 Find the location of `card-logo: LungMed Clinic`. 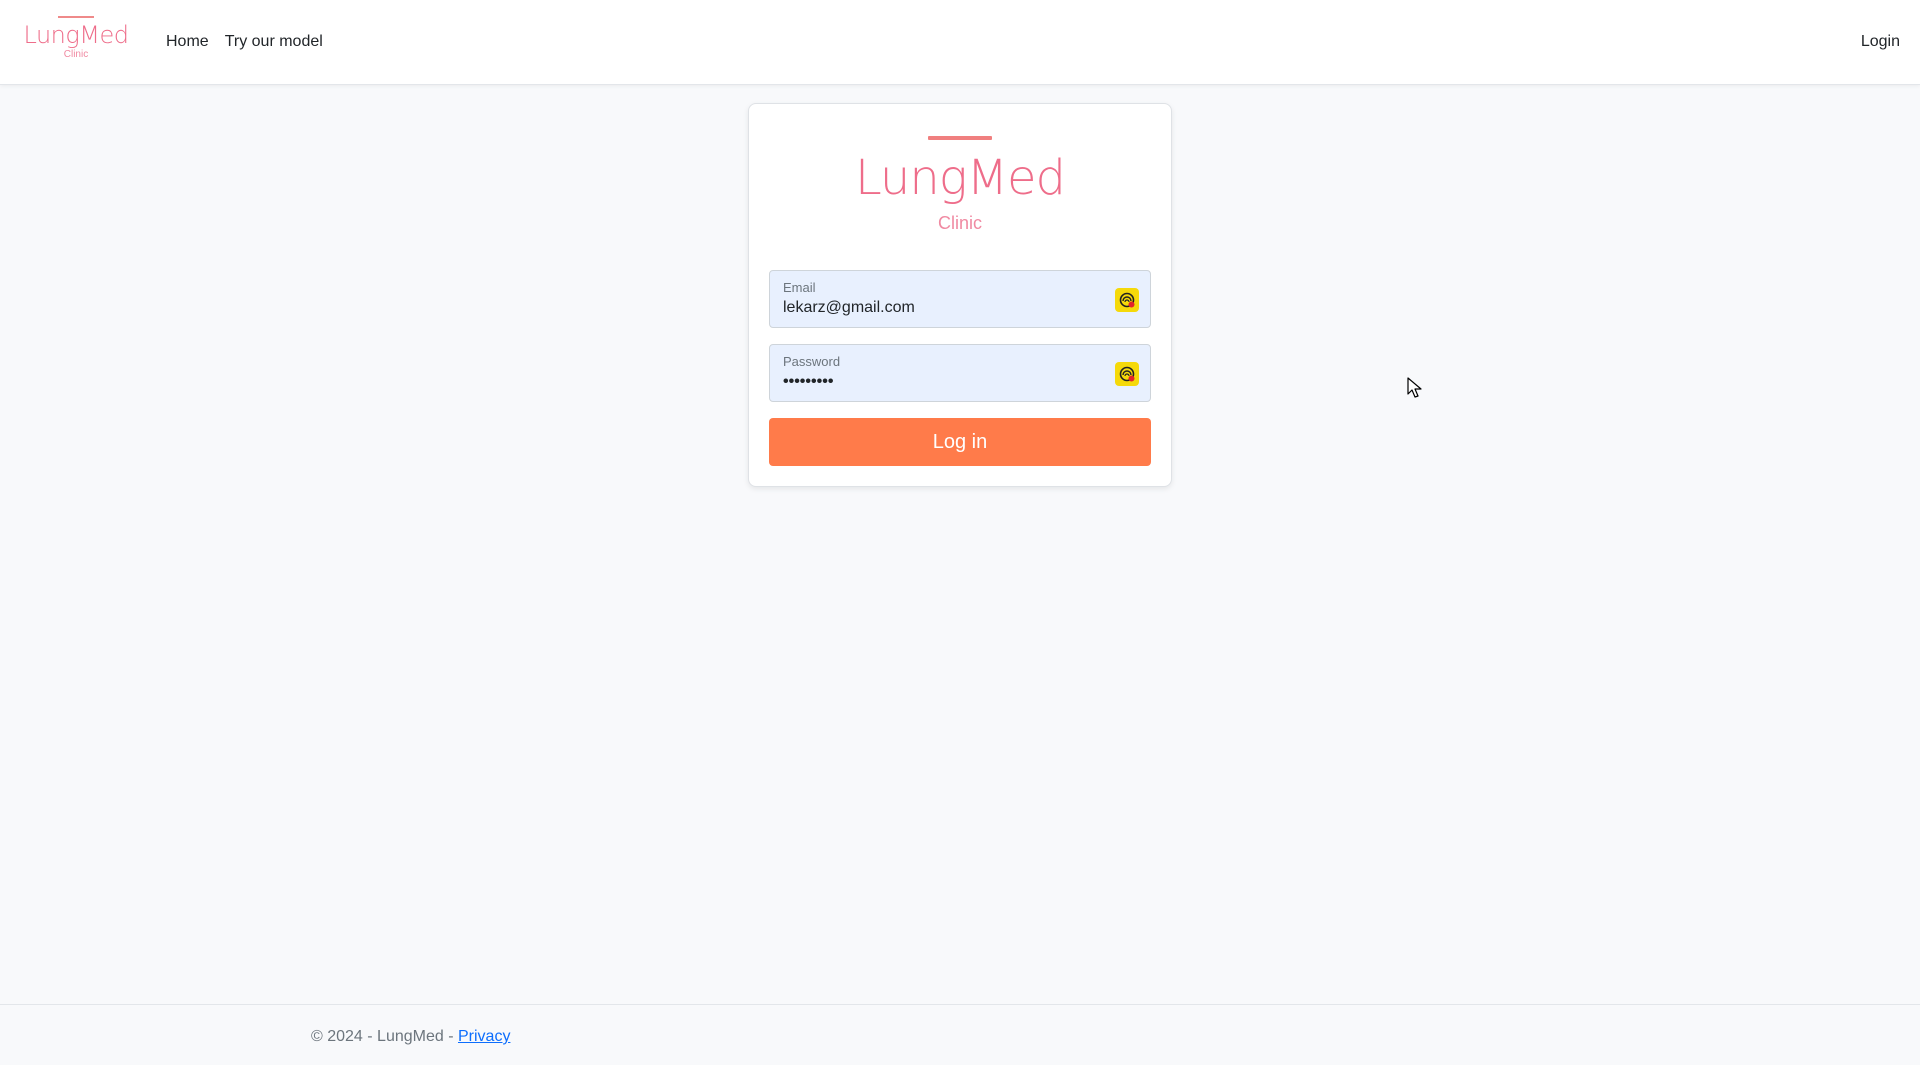

card-logo: LungMed Clinic is located at coordinates (960, 185).